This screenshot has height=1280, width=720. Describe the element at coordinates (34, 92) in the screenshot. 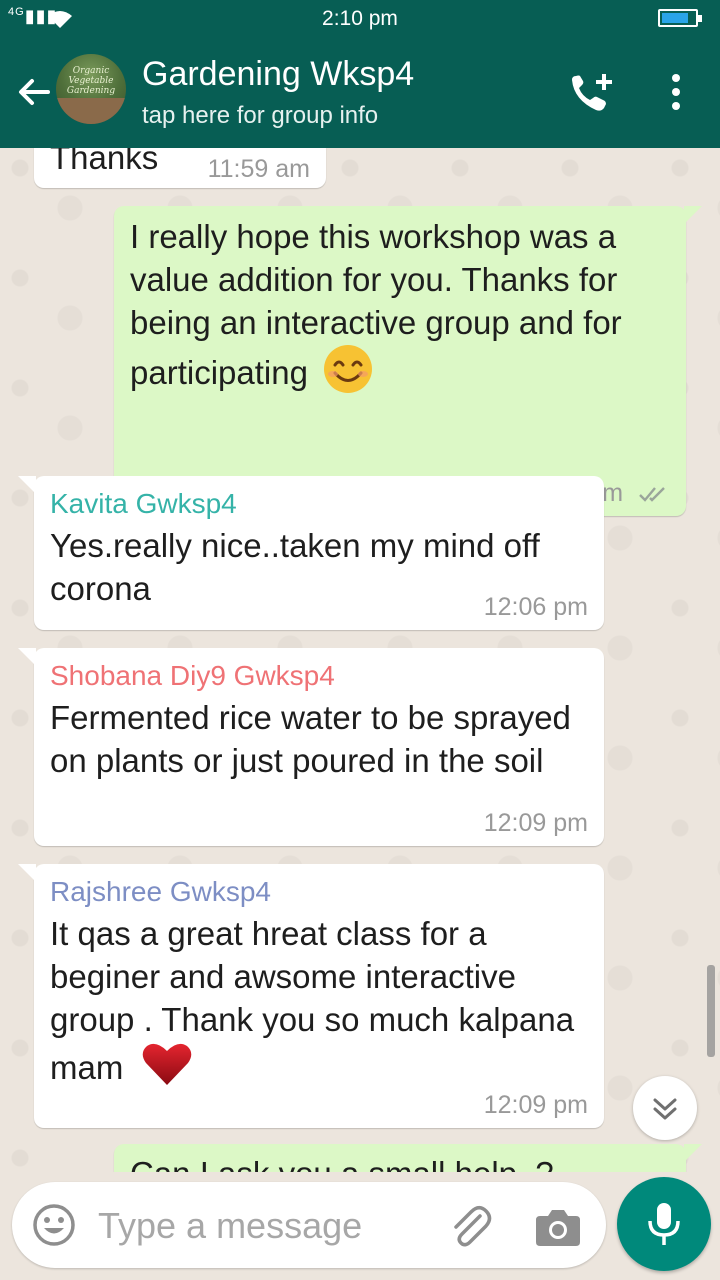

I see `back-arrow-icon` at that location.